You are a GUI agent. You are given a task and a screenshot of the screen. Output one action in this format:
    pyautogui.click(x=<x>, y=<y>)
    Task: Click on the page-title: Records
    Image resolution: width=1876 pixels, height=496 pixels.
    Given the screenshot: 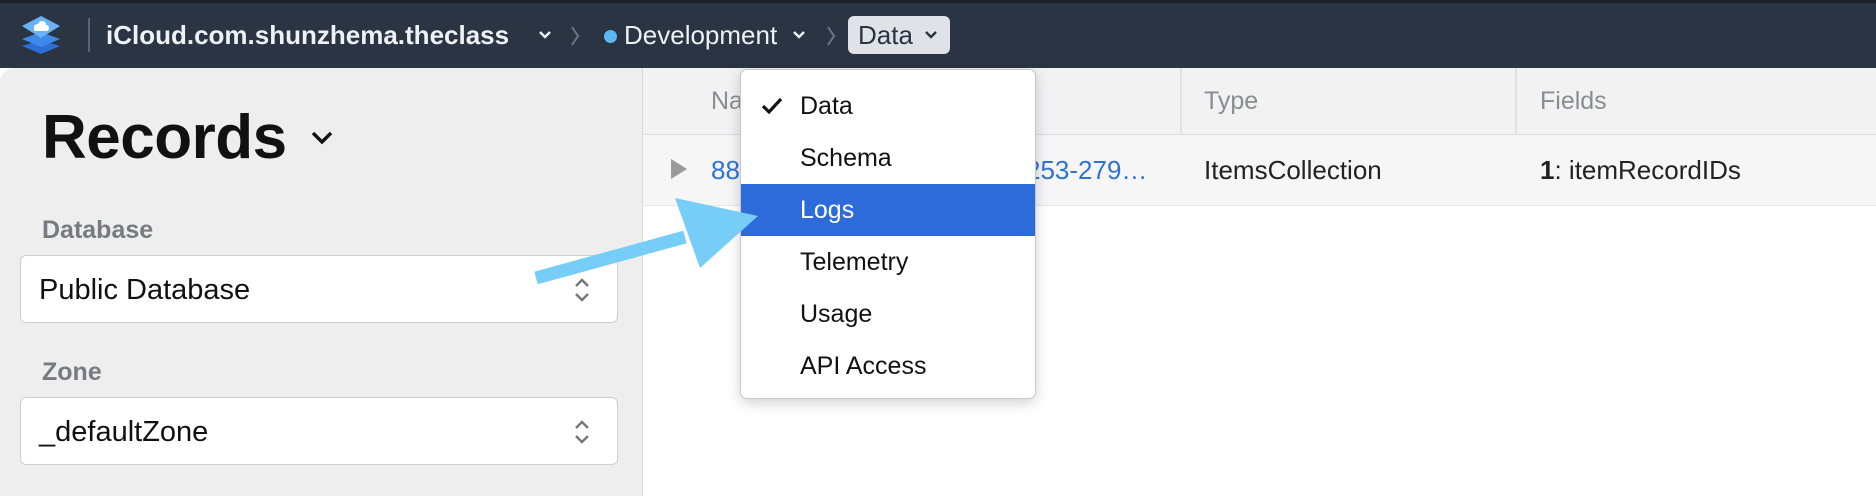 What is the action you would take?
    pyautogui.click(x=164, y=137)
    